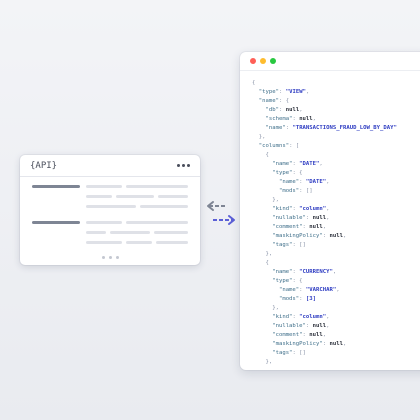 This screenshot has width=420, height=420. I want to click on code-line: "type": {, so click(336, 173).